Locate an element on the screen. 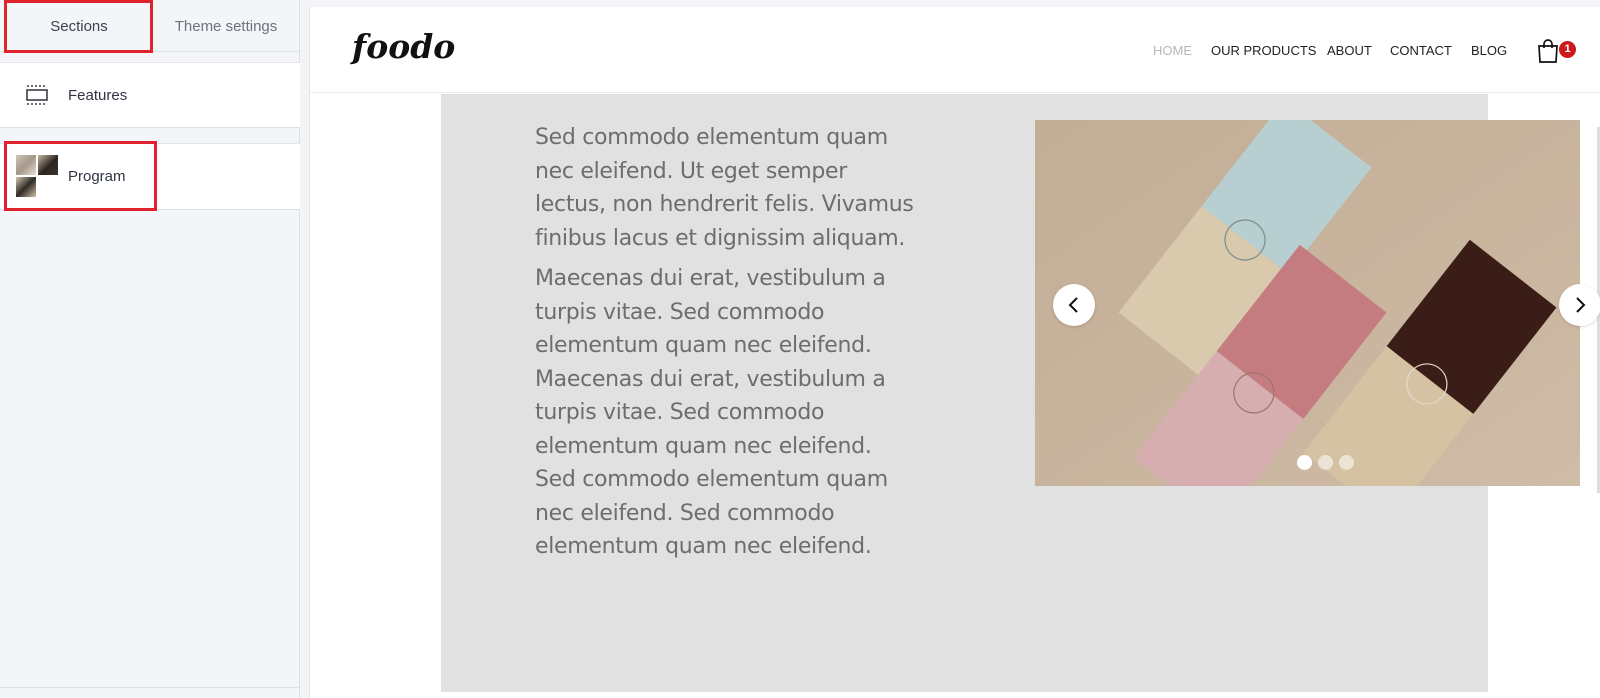  slider-pagination is located at coordinates (1325, 462).